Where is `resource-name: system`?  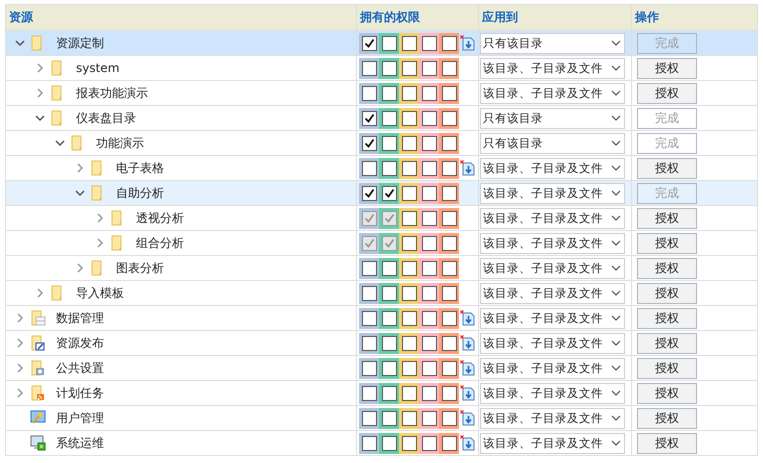
resource-name: system is located at coordinates (98, 68).